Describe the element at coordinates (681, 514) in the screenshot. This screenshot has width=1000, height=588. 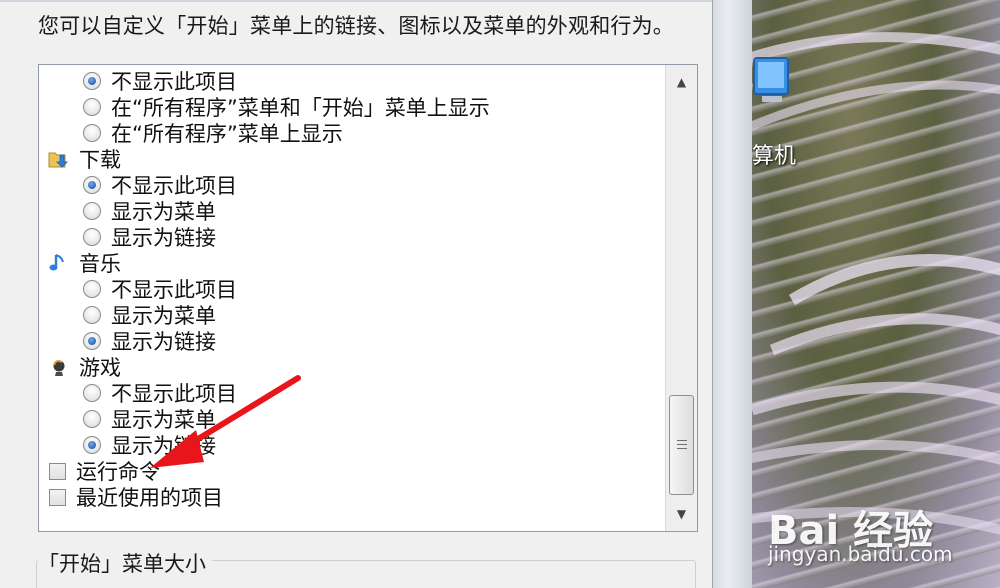
I see `scroll-down-arrow-icon: ▼` at that location.